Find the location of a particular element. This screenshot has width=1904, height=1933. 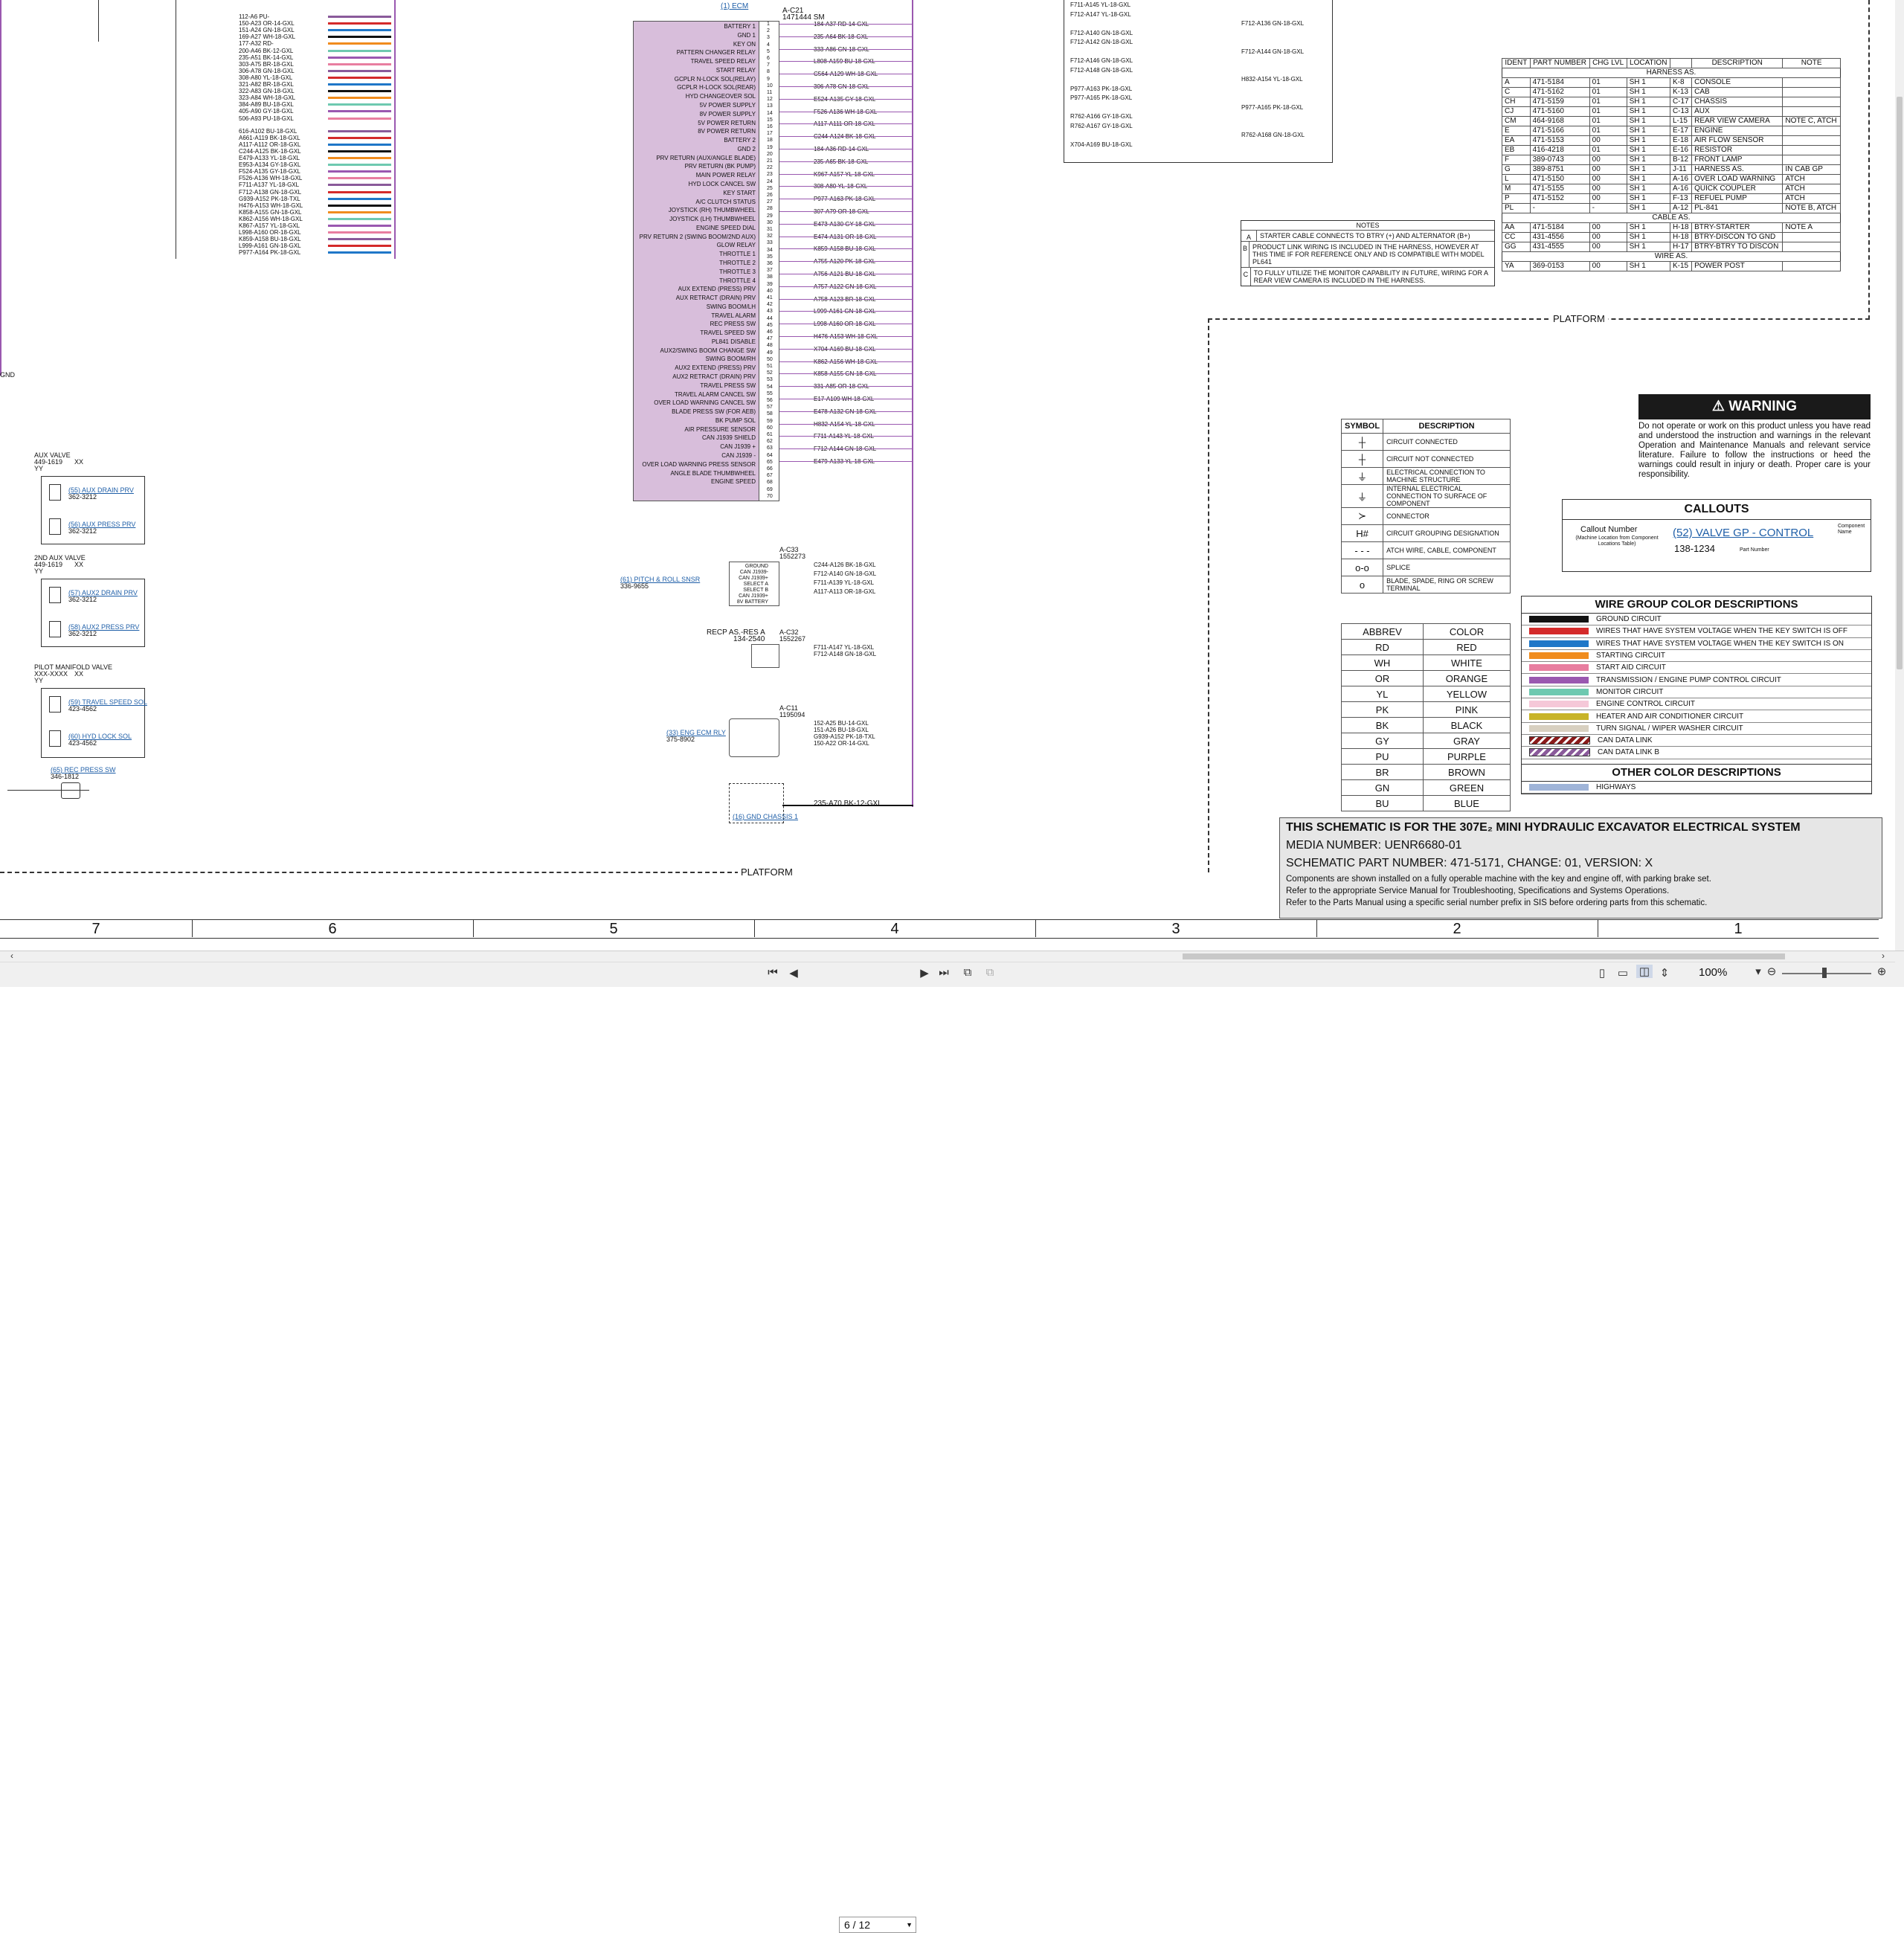

left-bundle-label: F711-A137 YL-18-GXL is located at coordinates (269, 185).